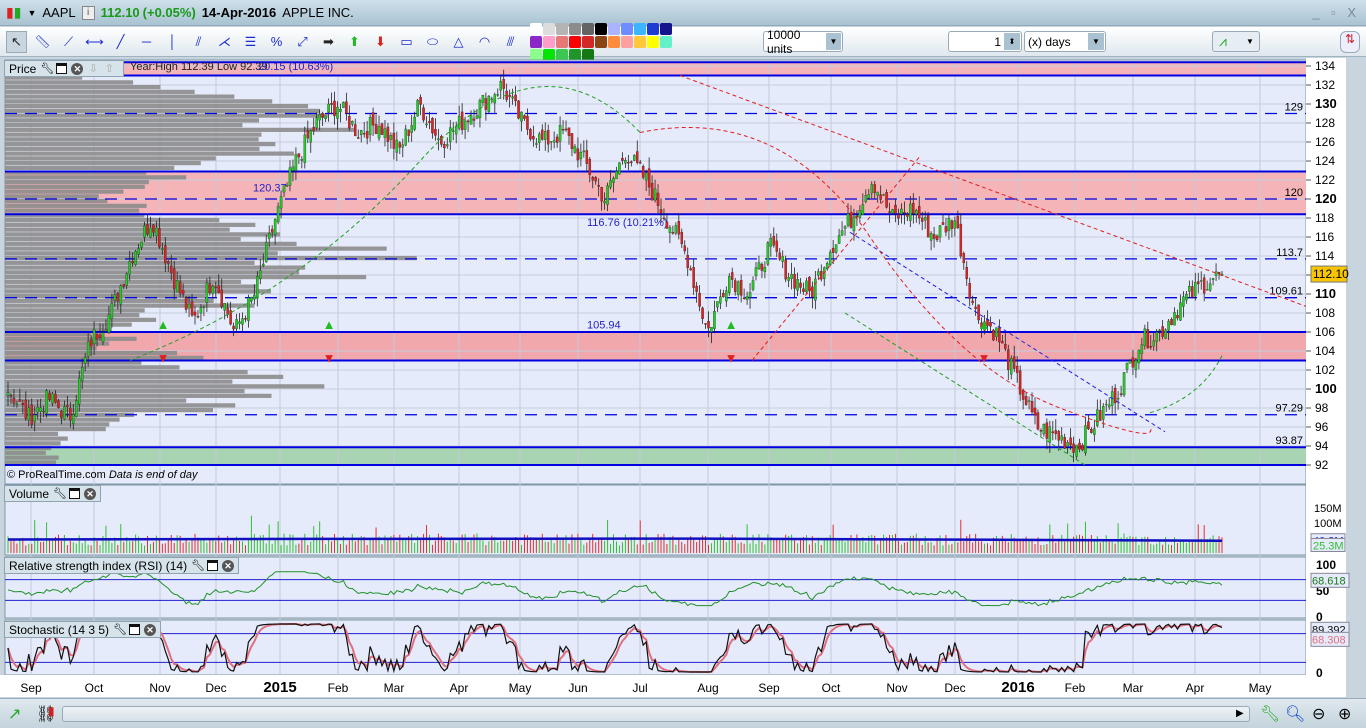 Image resolution: width=1366 pixels, height=728 pixels. I want to click on candlestick-icon: ▮▮, so click(13, 12).